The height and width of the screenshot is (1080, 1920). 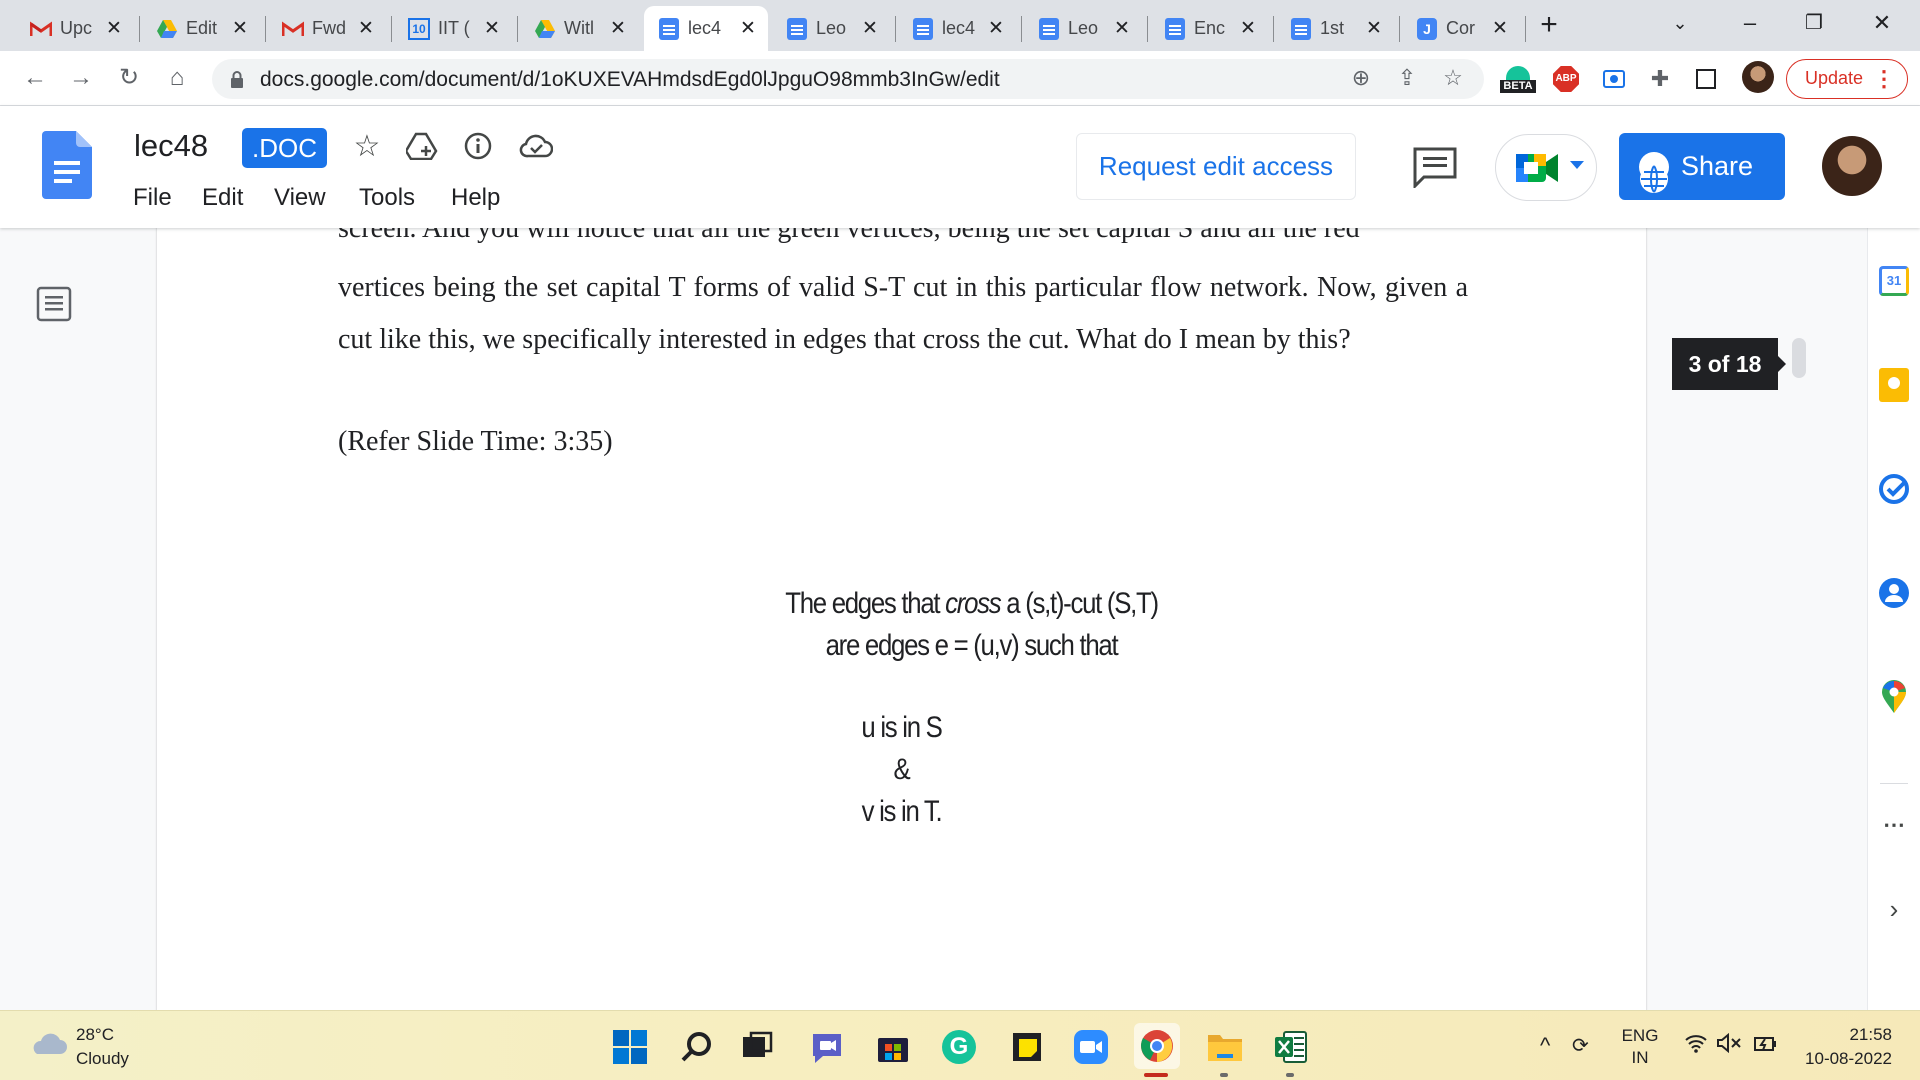 I want to click on adblock-plus-icon: ABP, so click(x=1566, y=79).